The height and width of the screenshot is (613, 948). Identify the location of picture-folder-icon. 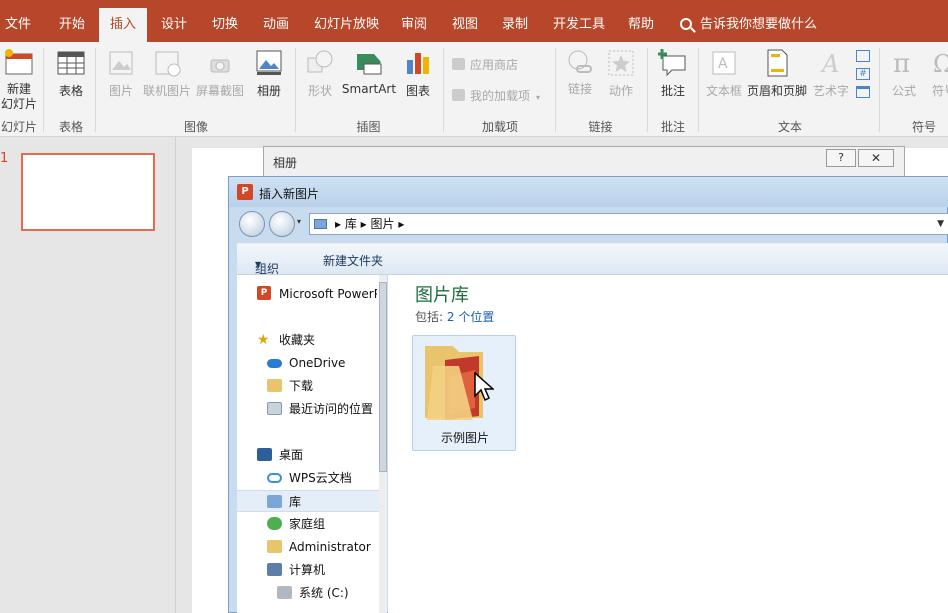
(454, 383).